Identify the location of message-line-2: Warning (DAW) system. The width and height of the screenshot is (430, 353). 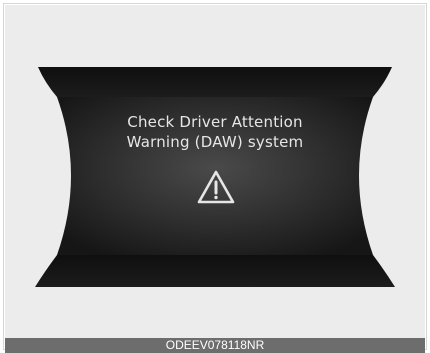
(215, 142).